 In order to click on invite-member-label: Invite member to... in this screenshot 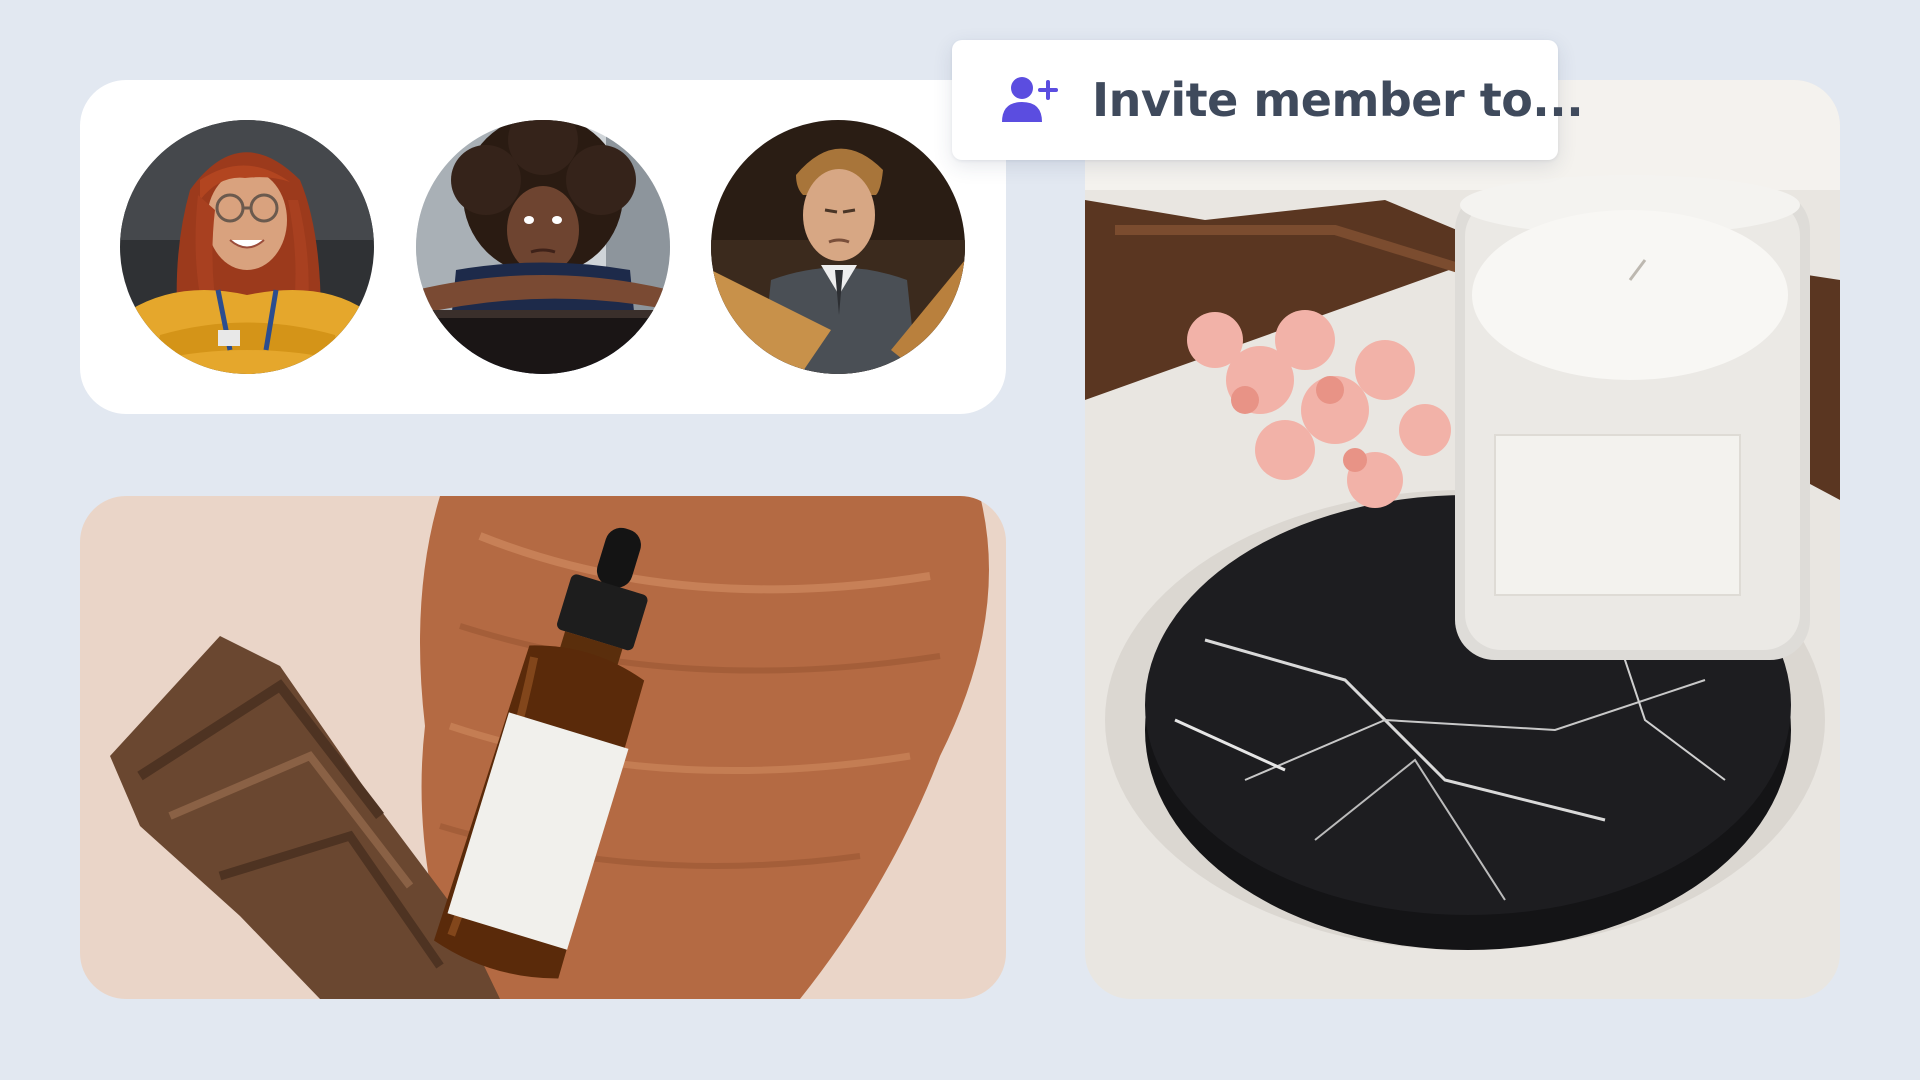, I will do `click(1338, 100)`.